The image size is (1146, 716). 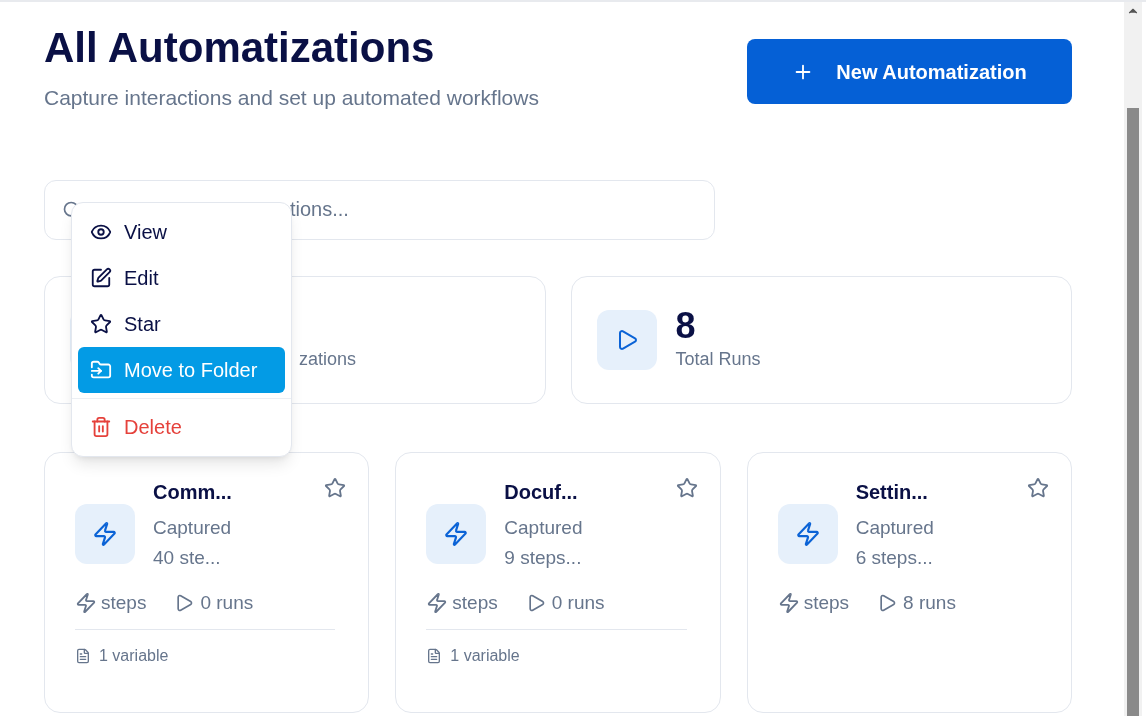 I want to click on menu-item: Delete, so click(x=181, y=427).